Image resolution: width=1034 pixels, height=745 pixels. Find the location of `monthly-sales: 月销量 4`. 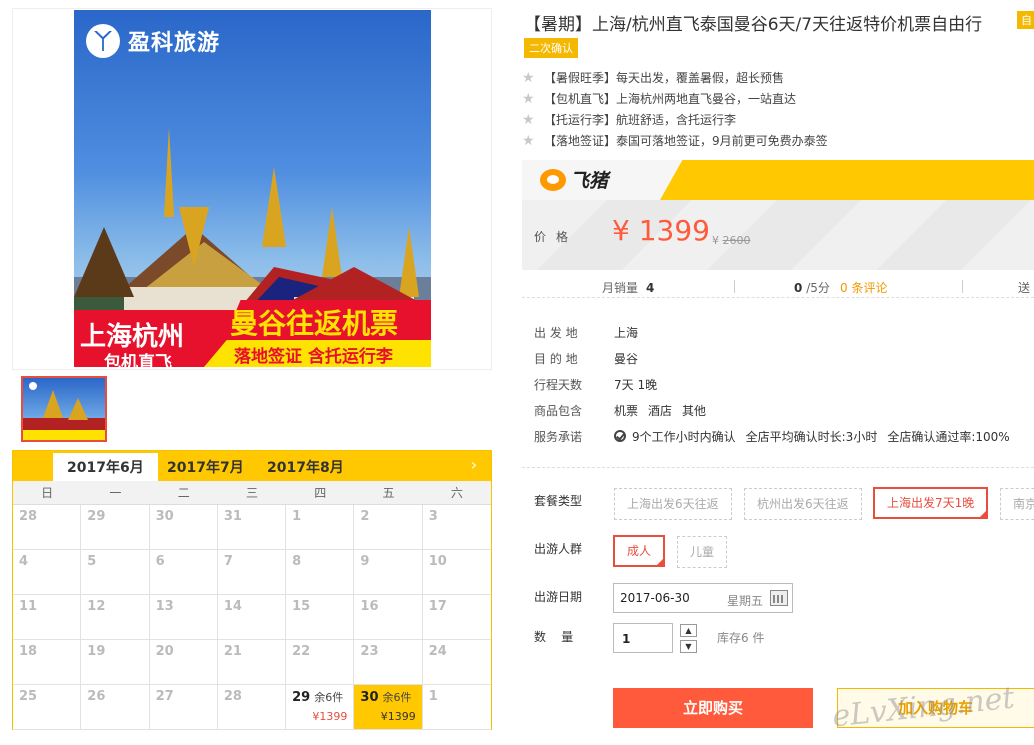

monthly-sales: 月销量 4 is located at coordinates (628, 287).